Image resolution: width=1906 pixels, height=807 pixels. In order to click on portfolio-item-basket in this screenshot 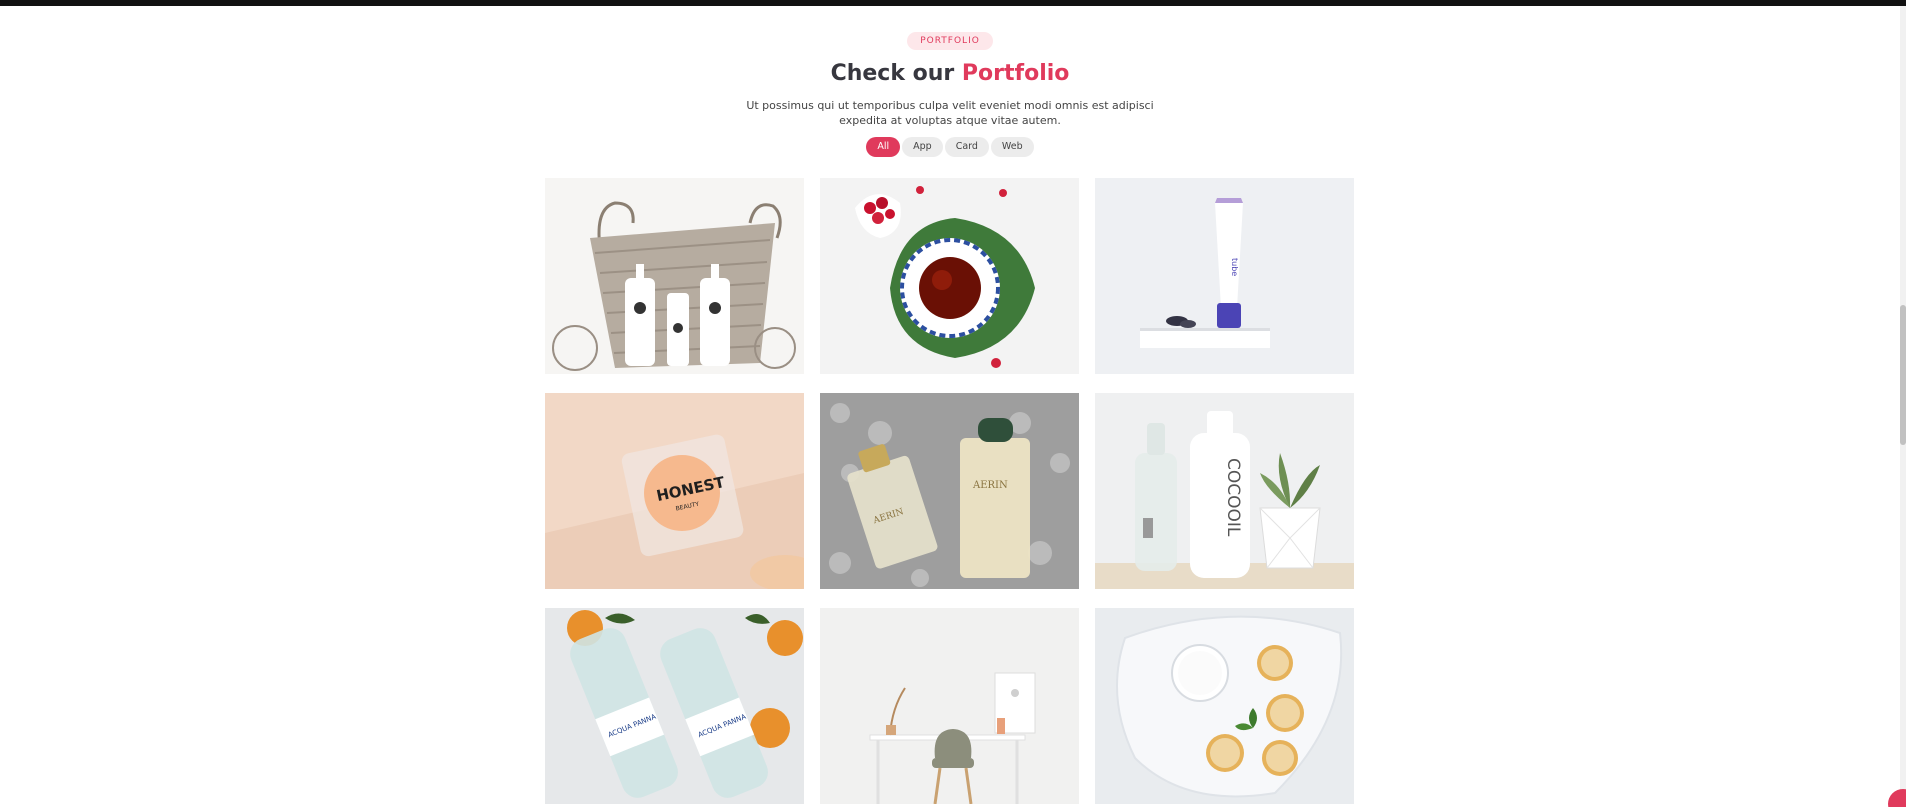, I will do `click(674, 276)`.